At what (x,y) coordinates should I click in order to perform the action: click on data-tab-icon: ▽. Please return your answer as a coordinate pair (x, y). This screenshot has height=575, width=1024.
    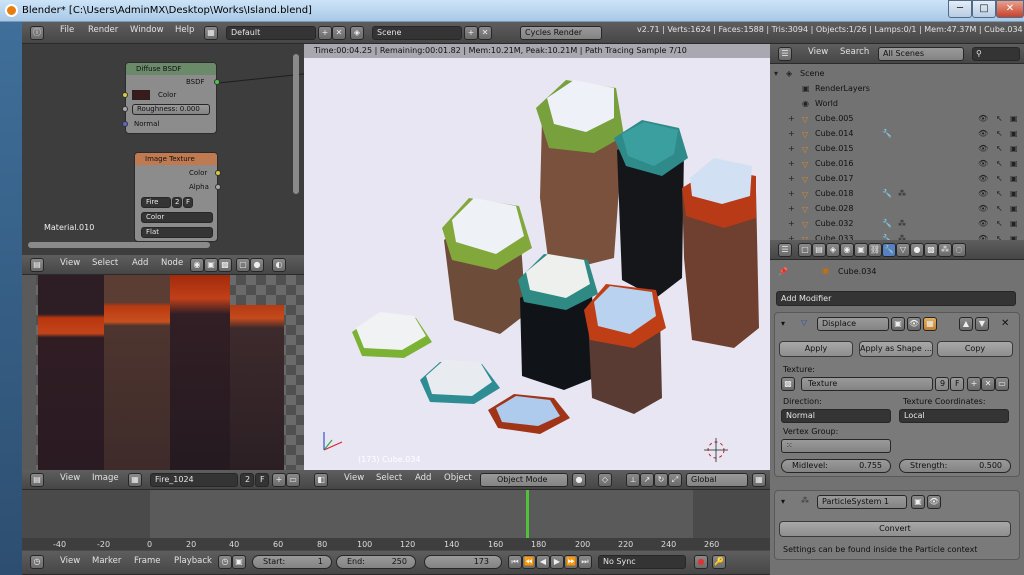
    Looking at the image, I should click on (903, 250).